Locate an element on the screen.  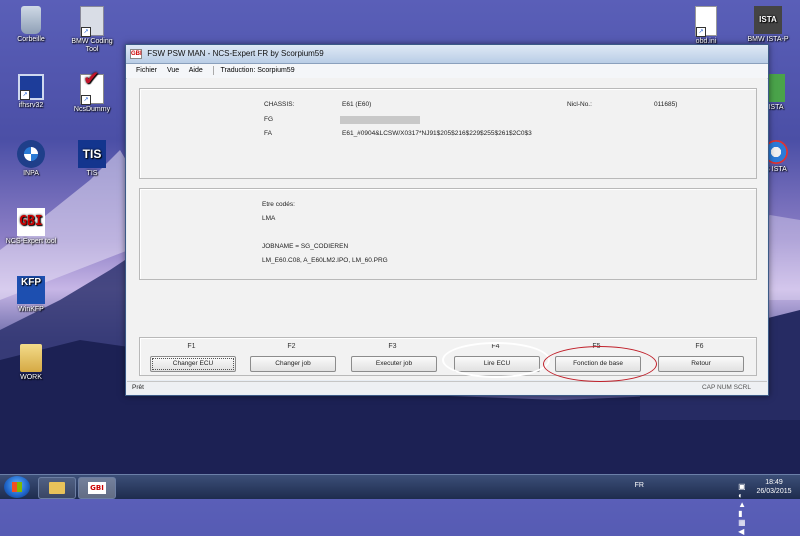
desktop-icon-tis: TIS TIS is located at coordinates (92, 159).